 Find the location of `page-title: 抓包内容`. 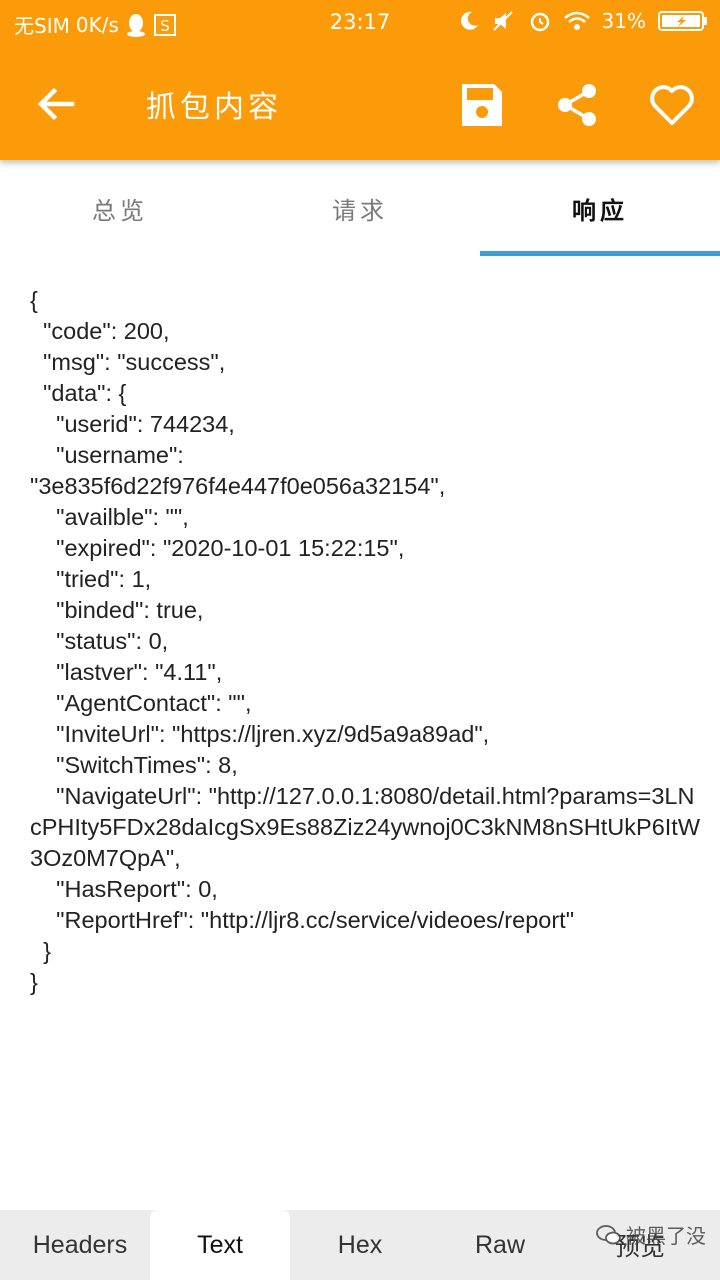

page-title: 抓包内容 is located at coordinates (214, 107).